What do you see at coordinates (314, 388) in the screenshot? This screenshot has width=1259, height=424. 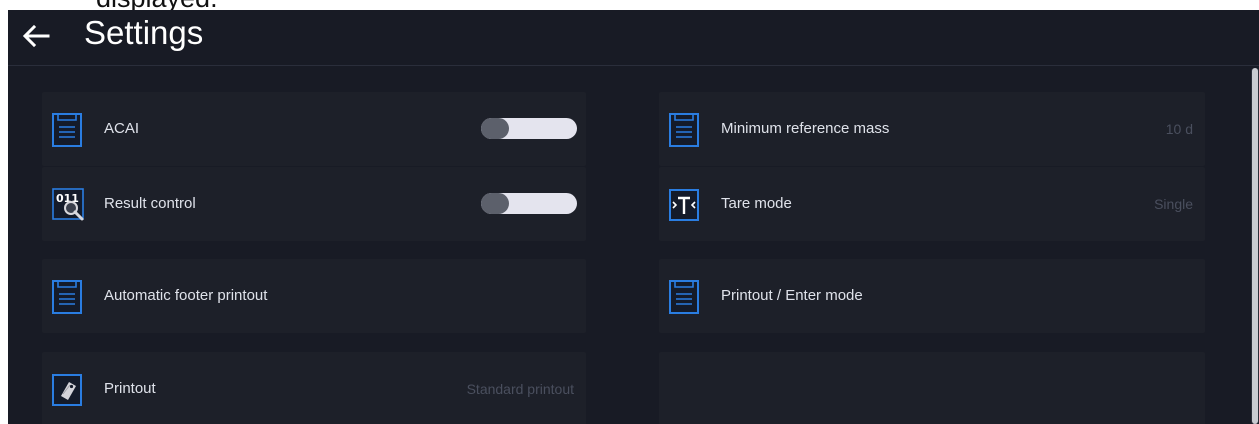 I see `setting-printout: Printout Standard printout` at bounding box center [314, 388].